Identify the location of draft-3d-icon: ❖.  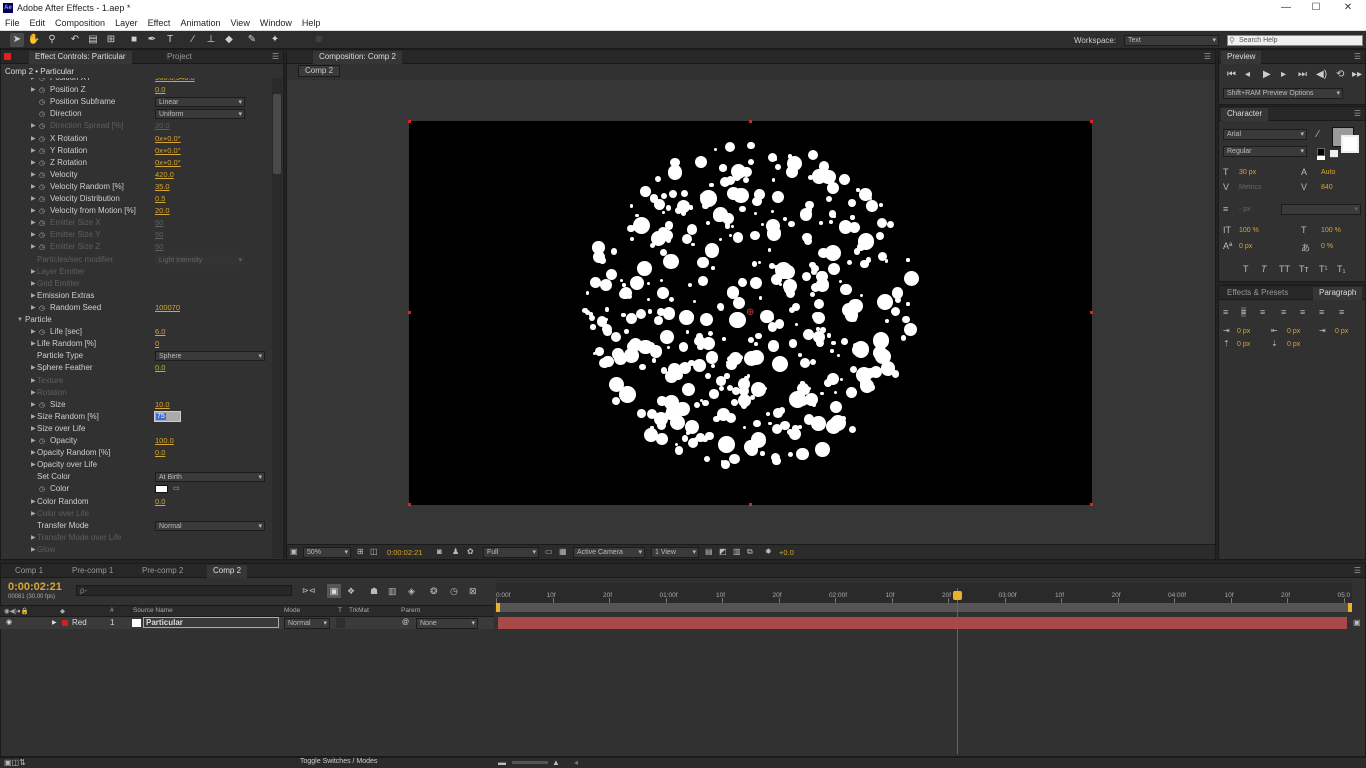
(351, 591).